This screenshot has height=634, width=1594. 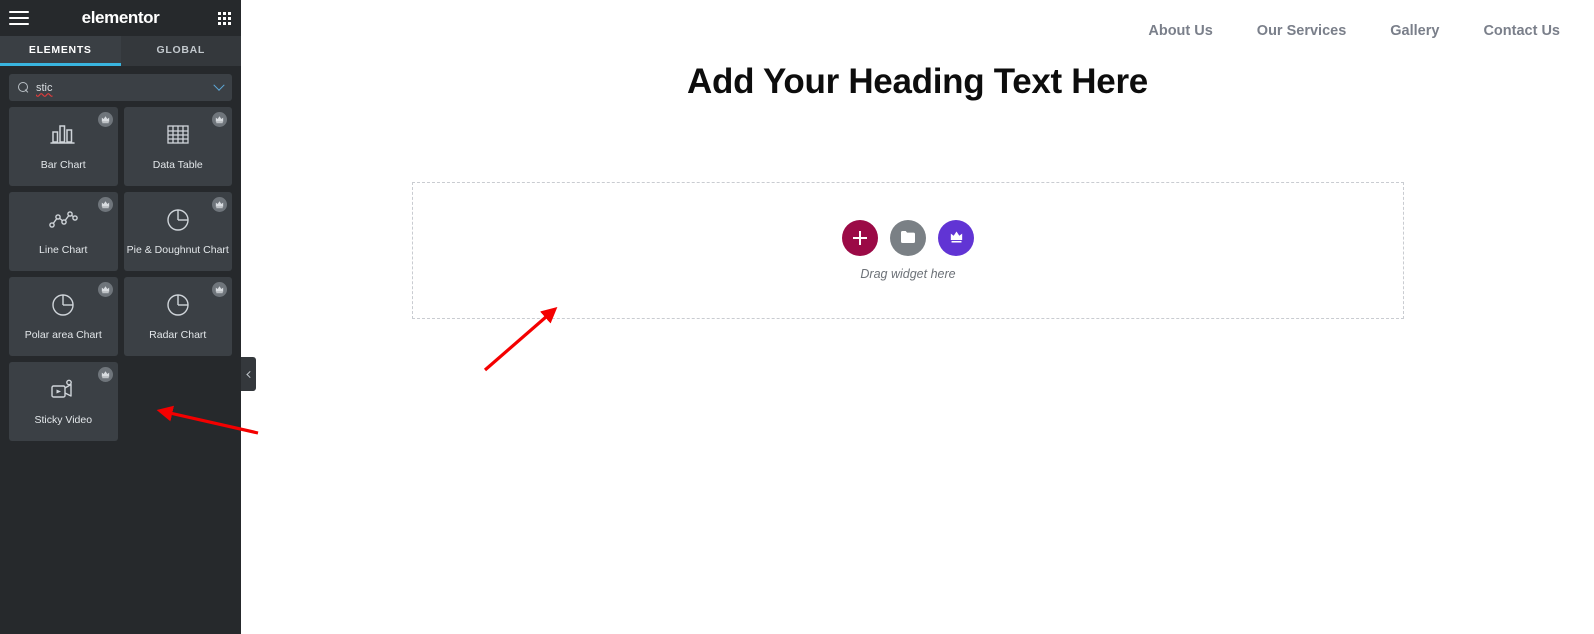 I want to click on widget-card-sticky-video: Sticky Video, so click(x=63, y=401).